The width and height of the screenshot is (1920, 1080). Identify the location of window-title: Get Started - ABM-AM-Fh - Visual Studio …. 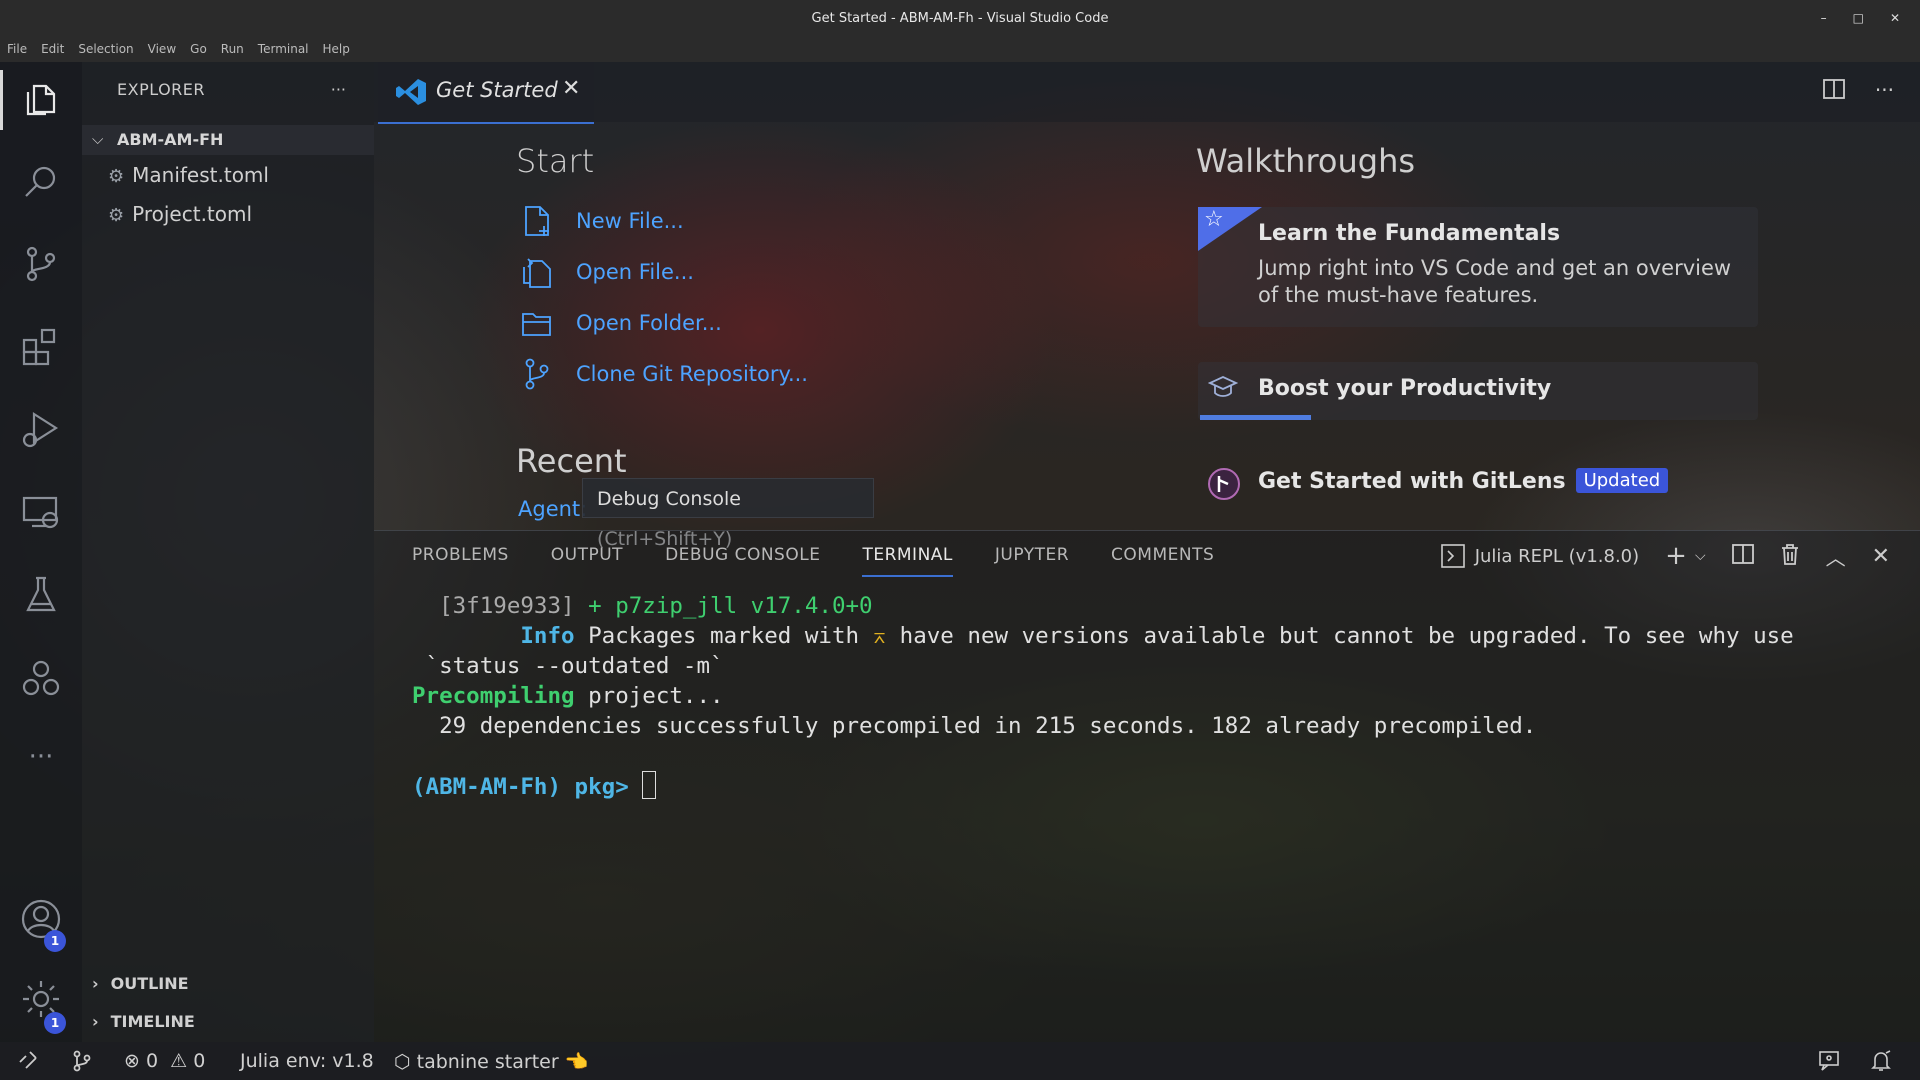
(960, 18).